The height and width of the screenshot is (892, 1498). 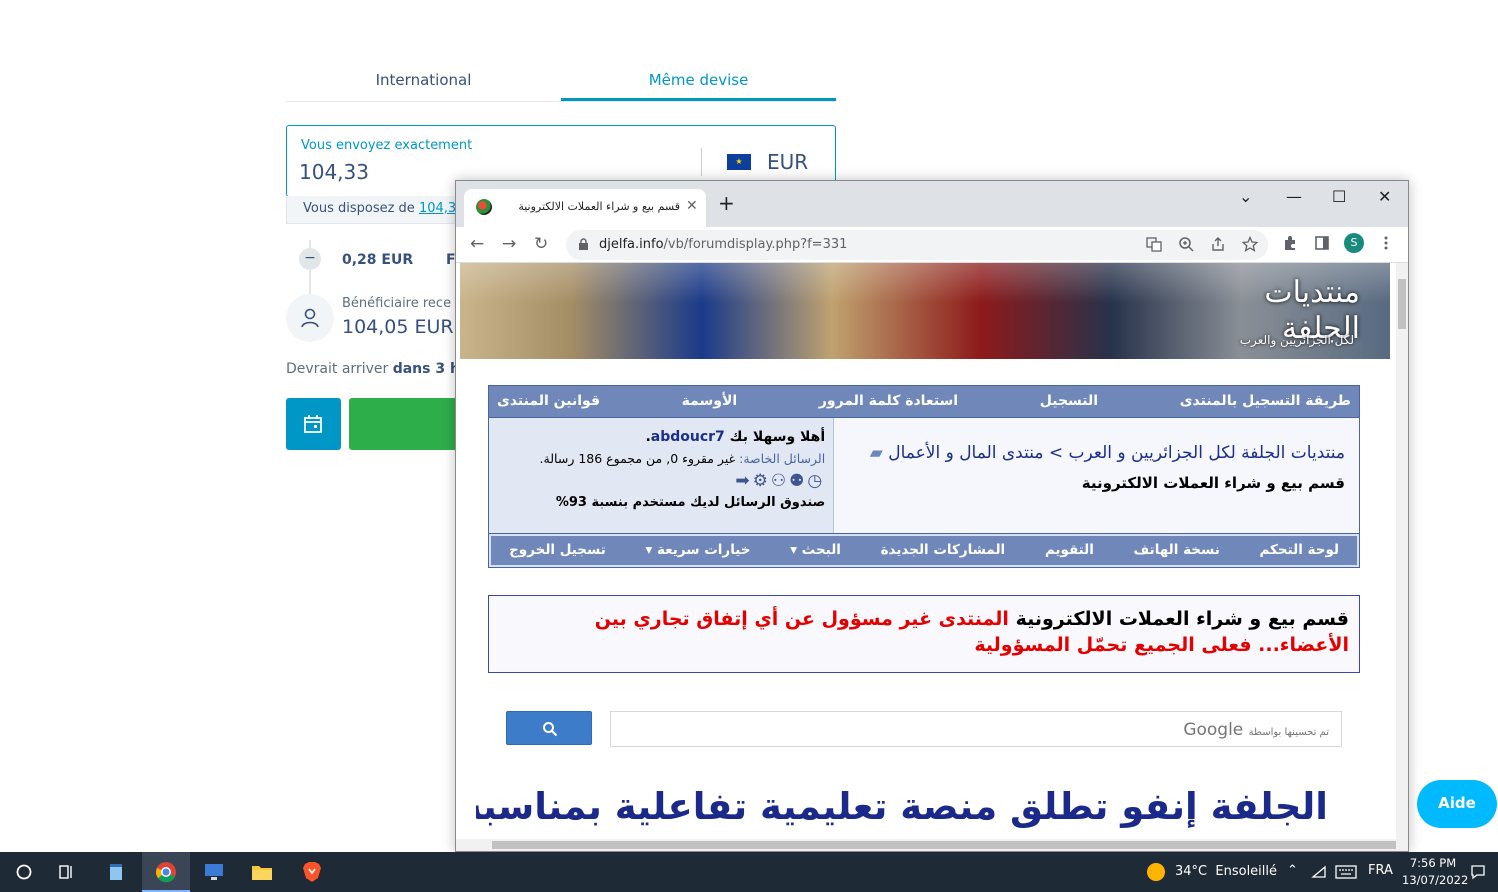 What do you see at coordinates (1457, 804) in the screenshot?
I see `help-button: Aide` at bounding box center [1457, 804].